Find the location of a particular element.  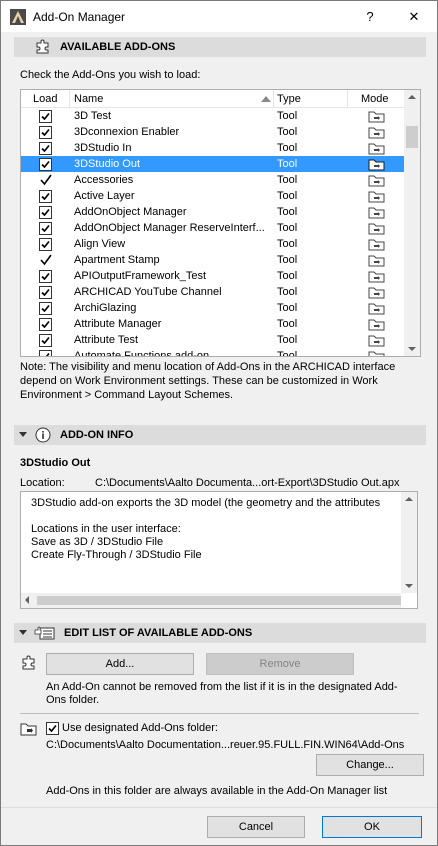

edit-list-icon is located at coordinates (44, 633).